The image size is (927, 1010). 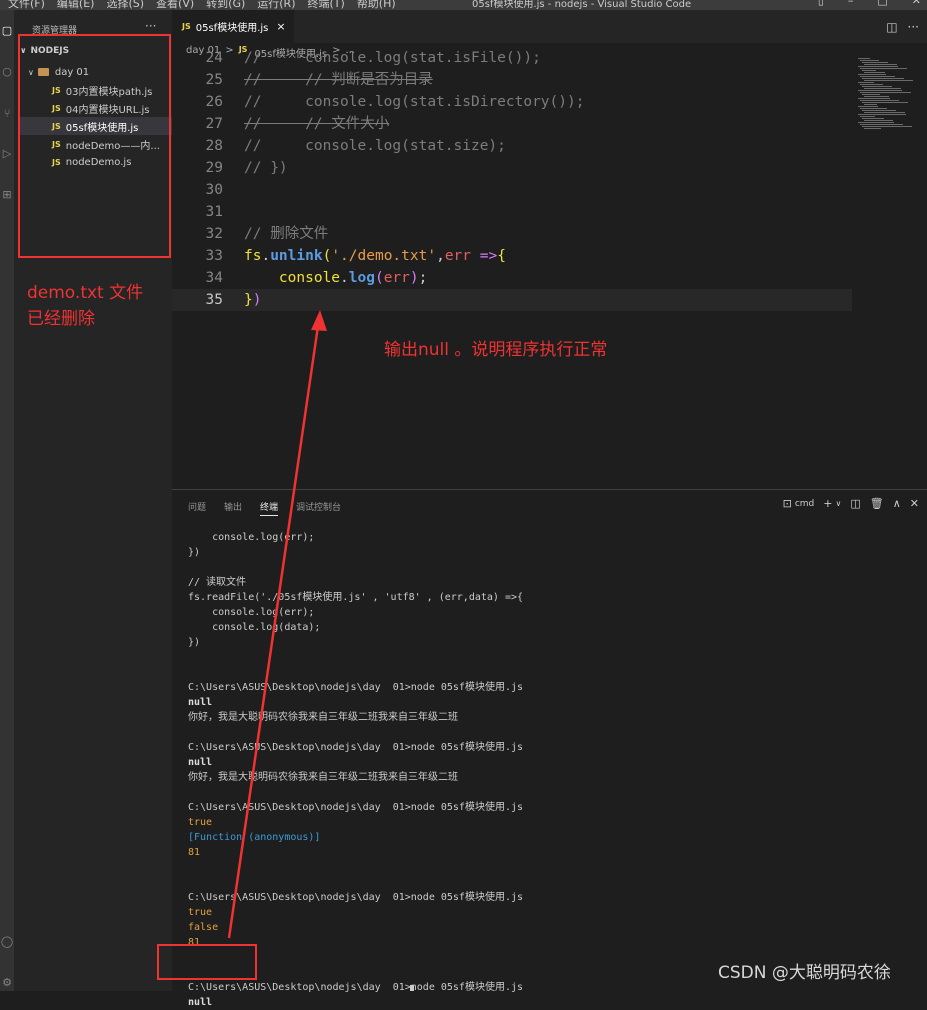 I want to click on code-line: 25 // // 判断是否为目录, so click(x=512, y=80).